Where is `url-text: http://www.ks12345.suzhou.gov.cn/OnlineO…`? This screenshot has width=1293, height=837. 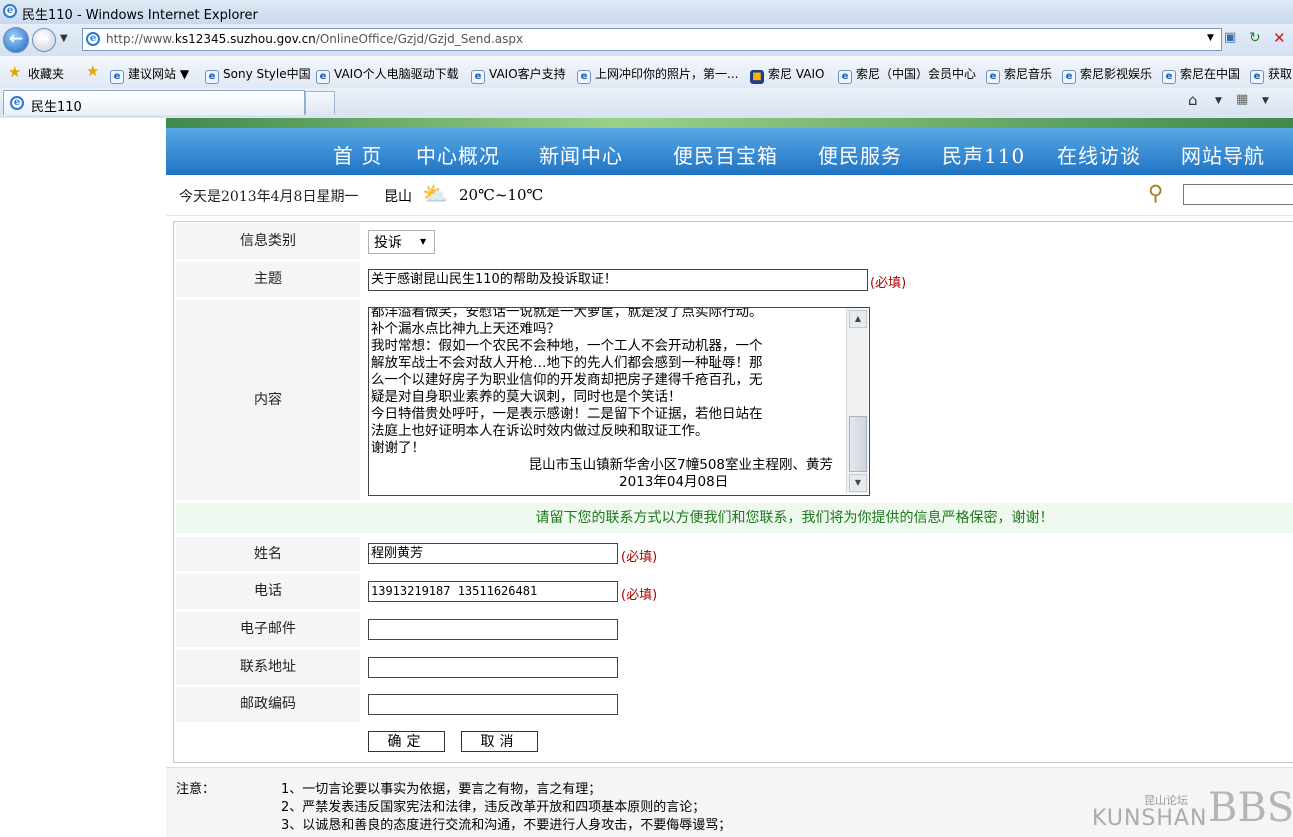 url-text: http://www.ks12345.suzhou.gov.cn/OnlineO… is located at coordinates (314, 39).